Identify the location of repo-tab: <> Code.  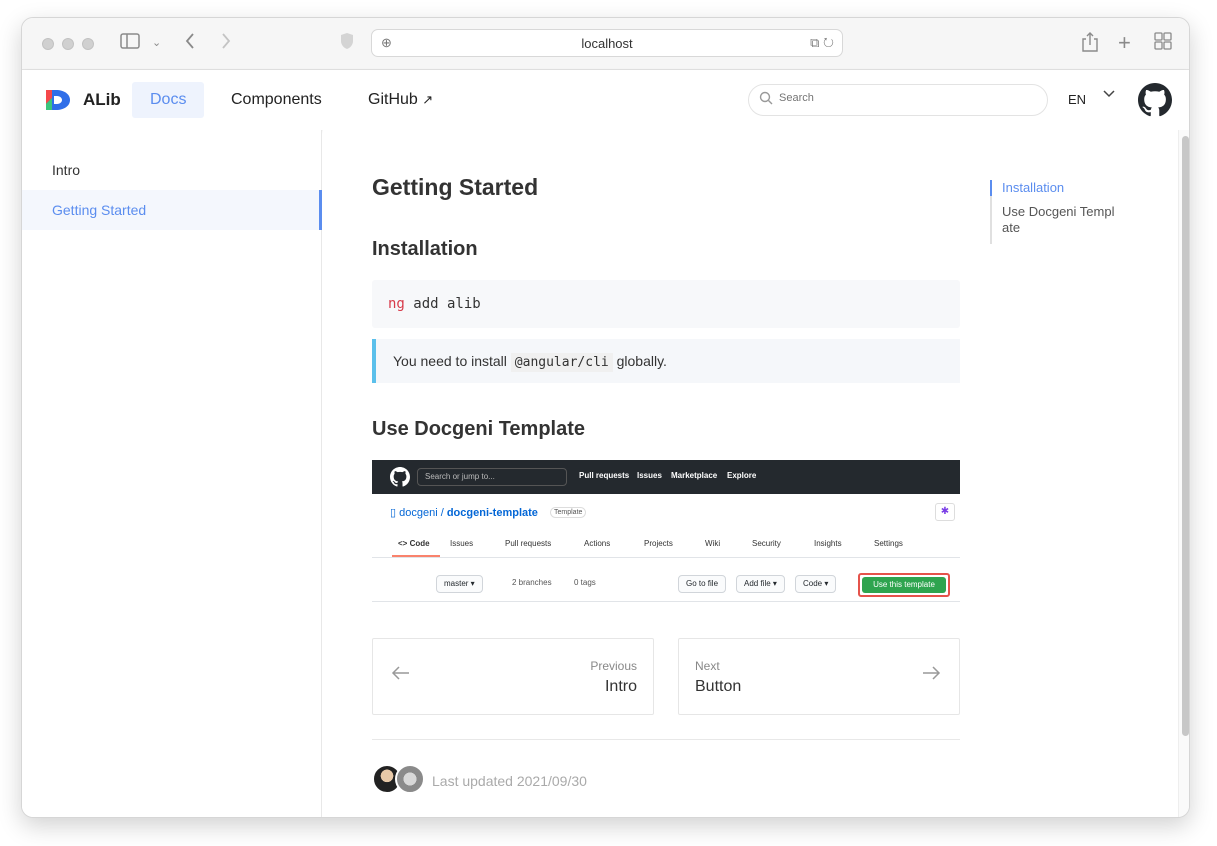
(414, 543).